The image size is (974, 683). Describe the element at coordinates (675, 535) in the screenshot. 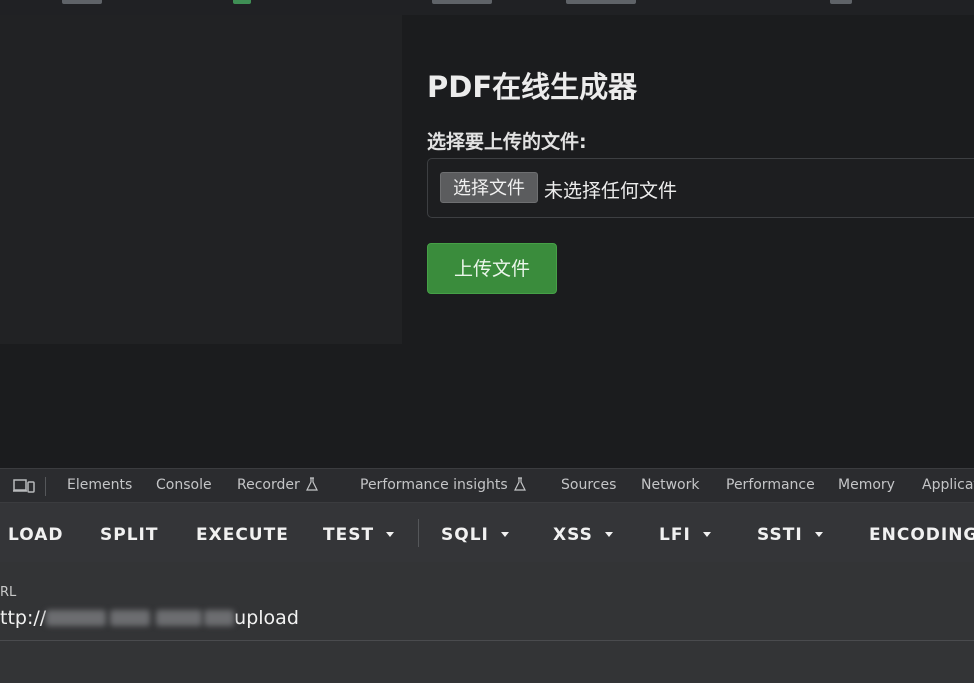

I see `lfi-button-label: LFI` at that location.